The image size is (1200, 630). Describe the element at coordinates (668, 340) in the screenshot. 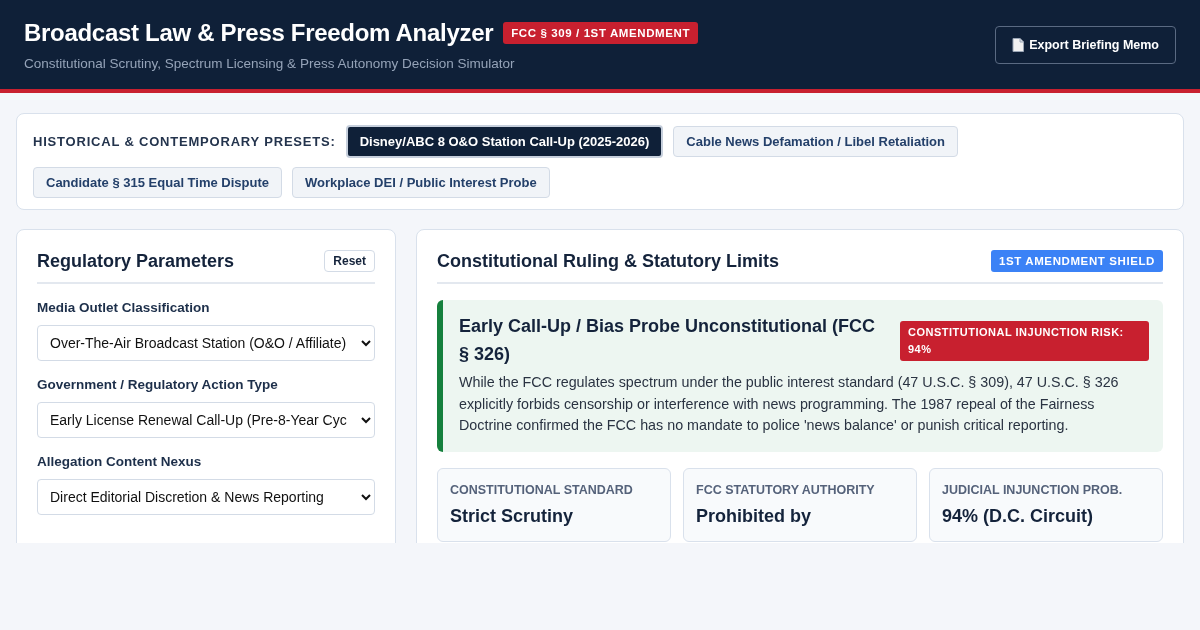

I see `verdict-title: Early Call-Up / Bias Probe Unconstitutional (FCC § 326)` at that location.